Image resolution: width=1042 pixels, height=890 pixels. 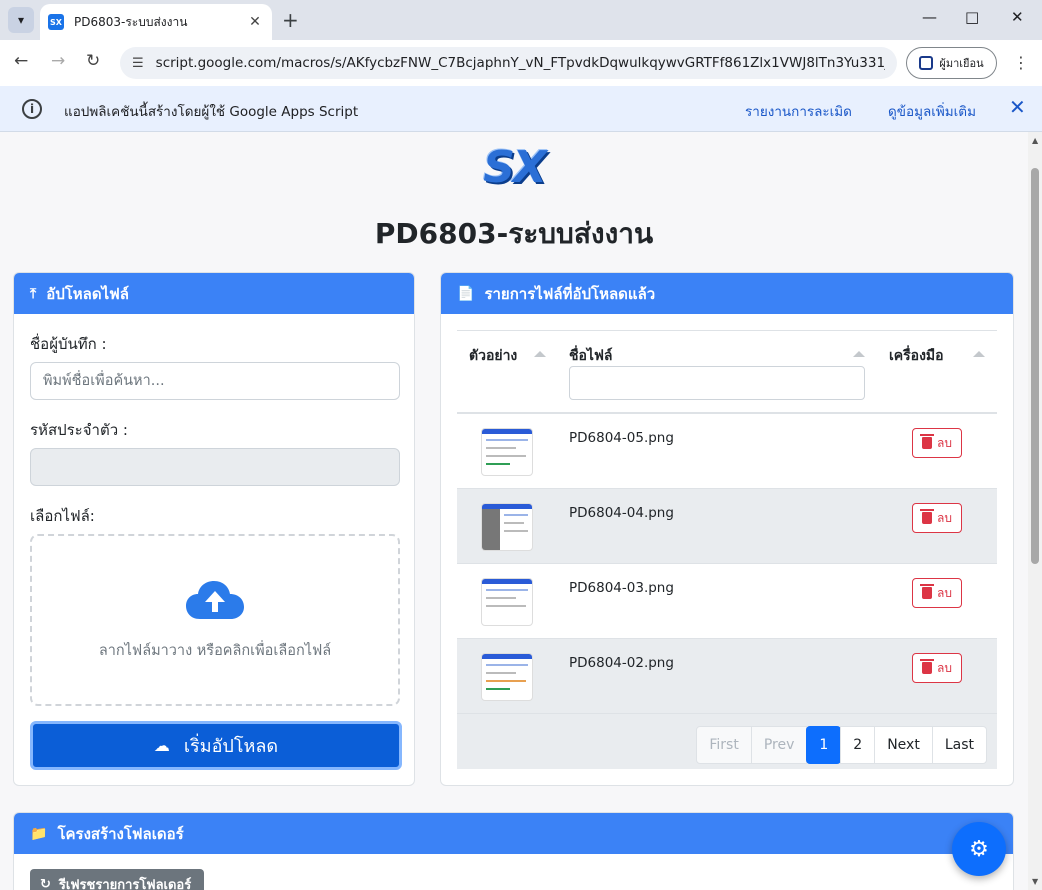 I want to click on sort-tools-icon, so click(x=979, y=354).